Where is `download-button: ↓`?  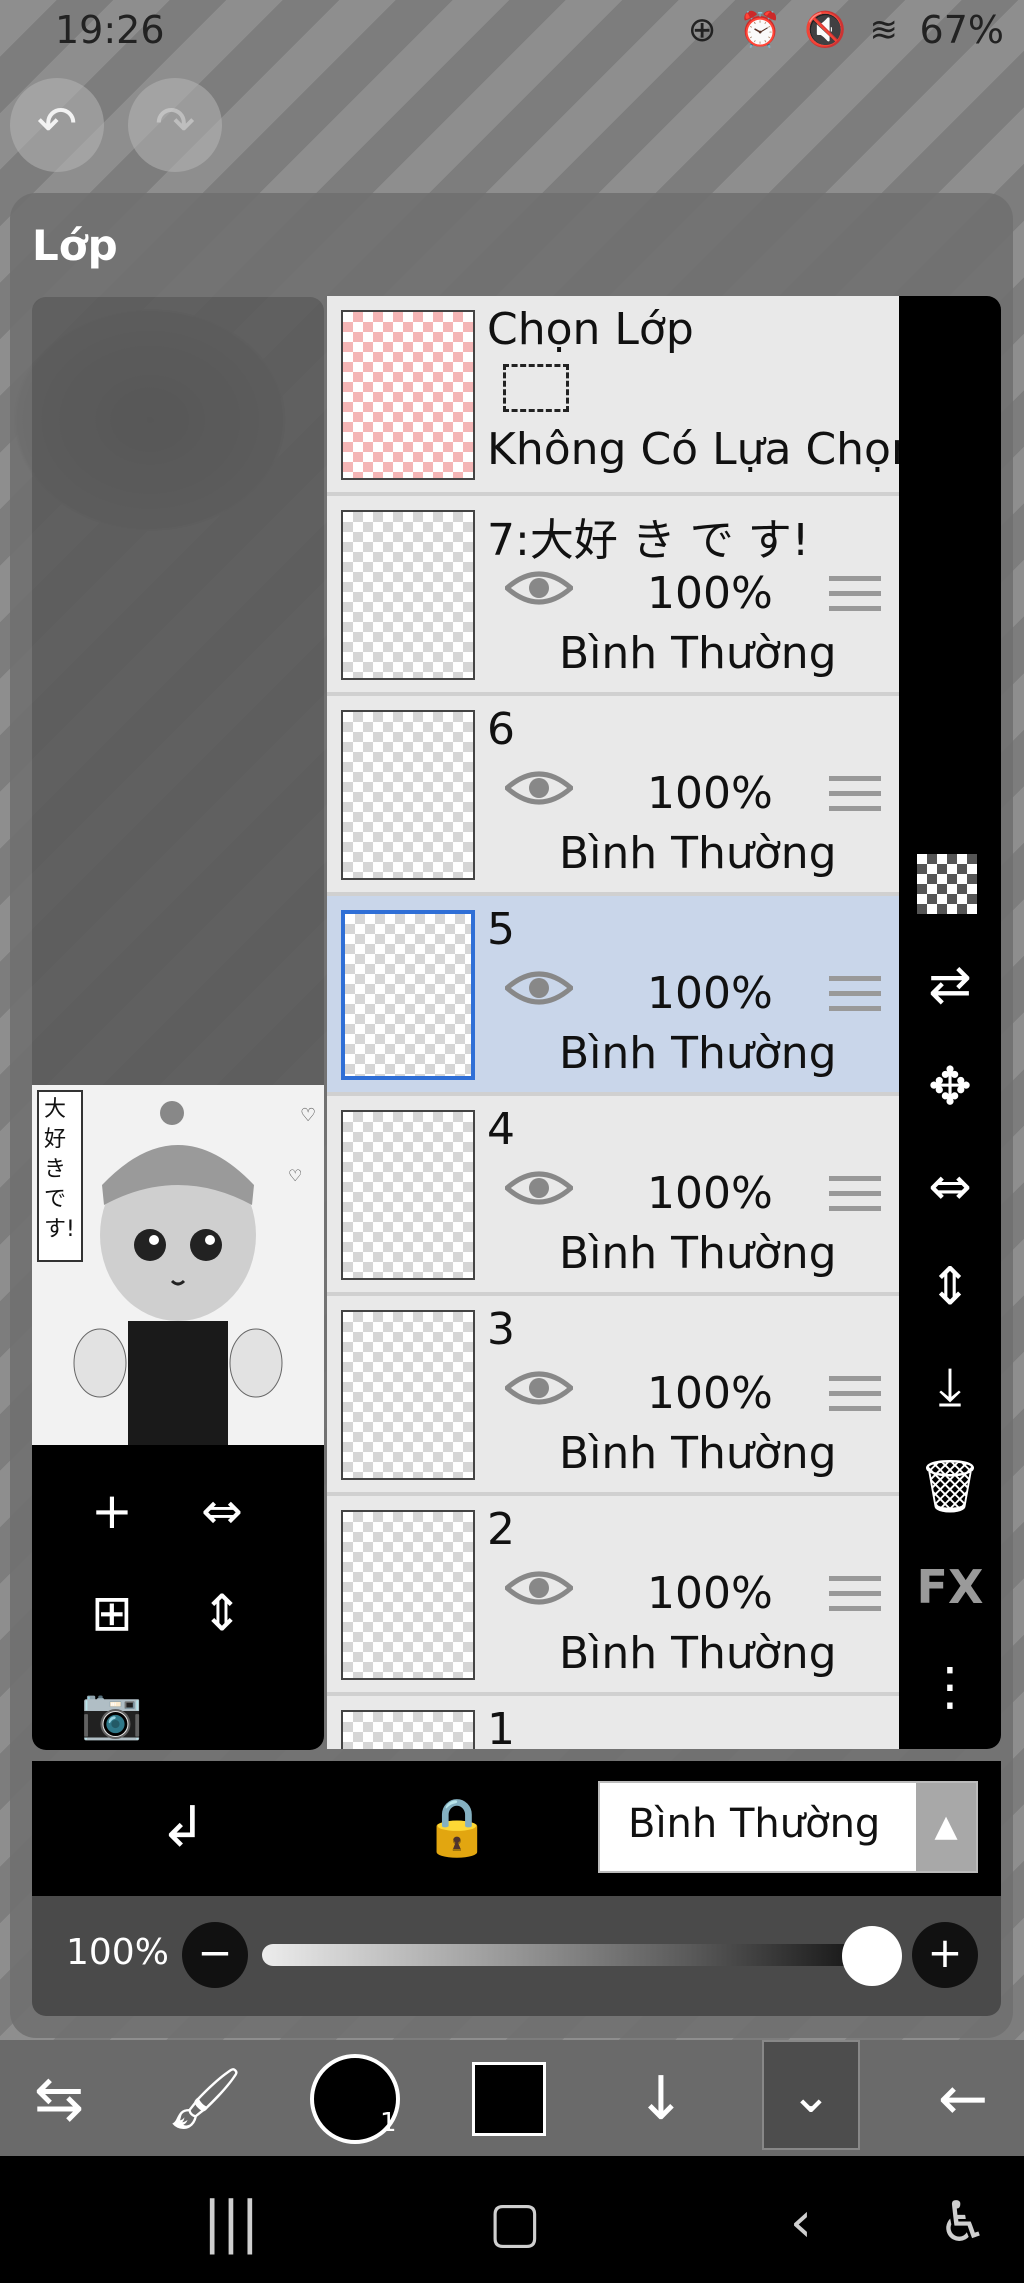 download-button: ↓ is located at coordinates (661, 2099).